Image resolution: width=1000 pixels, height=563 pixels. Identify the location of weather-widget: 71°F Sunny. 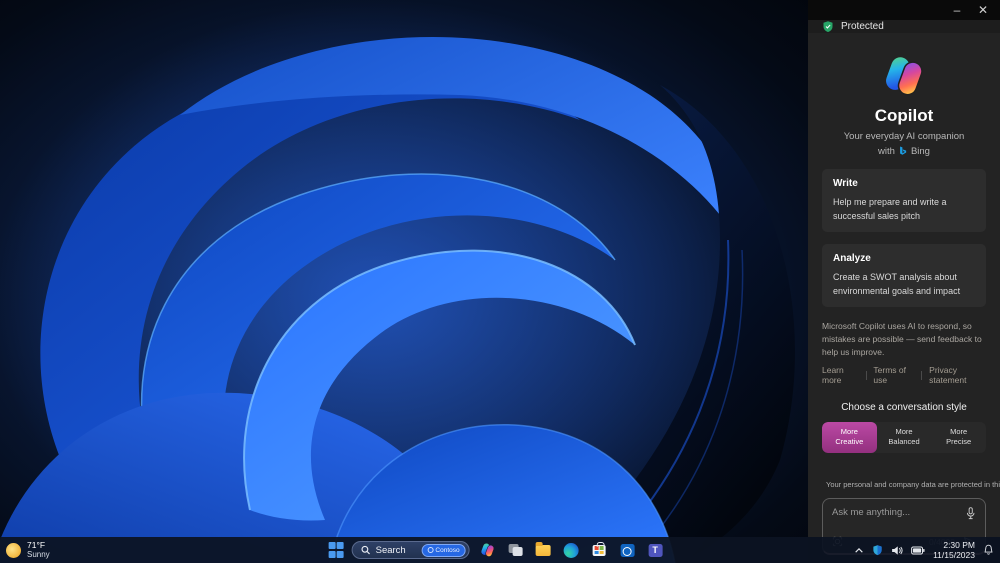
(28, 550).